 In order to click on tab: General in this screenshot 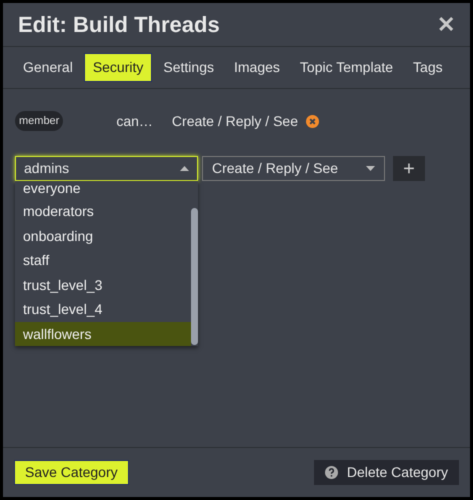, I will do `click(48, 67)`.